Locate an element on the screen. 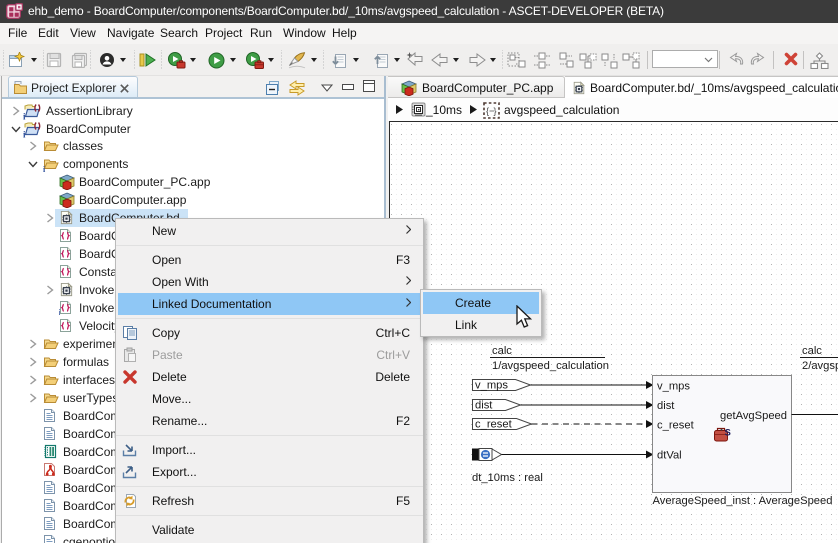 This screenshot has height=543, width=838. svg-text: dtVal is located at coordinates (669, 456).